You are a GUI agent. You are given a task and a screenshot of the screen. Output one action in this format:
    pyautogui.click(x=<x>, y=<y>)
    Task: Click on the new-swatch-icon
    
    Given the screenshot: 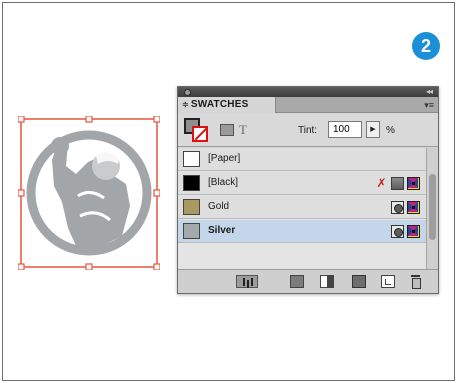 What is the action you would take?
    pyautogui.click(x=388, y=281)
    